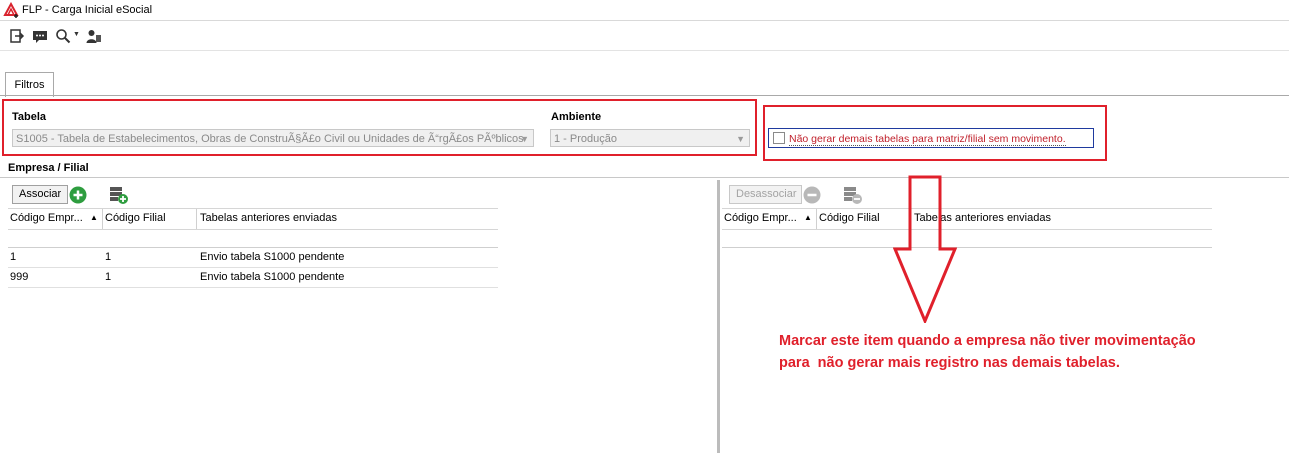 The width and height of the screenshot is (1289, 453). What do you see at coordinates (87, 10) in the screenshot?
I see `window-title: FLP - Carga Inicial eSocial` at bounding box center [87, 10].